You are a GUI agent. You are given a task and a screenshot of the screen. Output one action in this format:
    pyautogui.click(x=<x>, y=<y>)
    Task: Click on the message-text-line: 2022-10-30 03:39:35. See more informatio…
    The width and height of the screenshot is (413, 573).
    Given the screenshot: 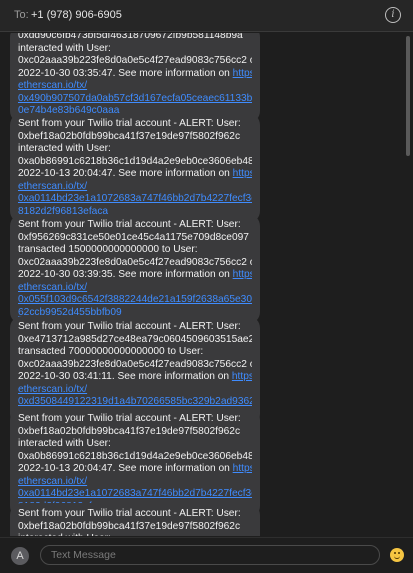 What is the action you would take?
    pyautogui.click(x=135, y=275)
    